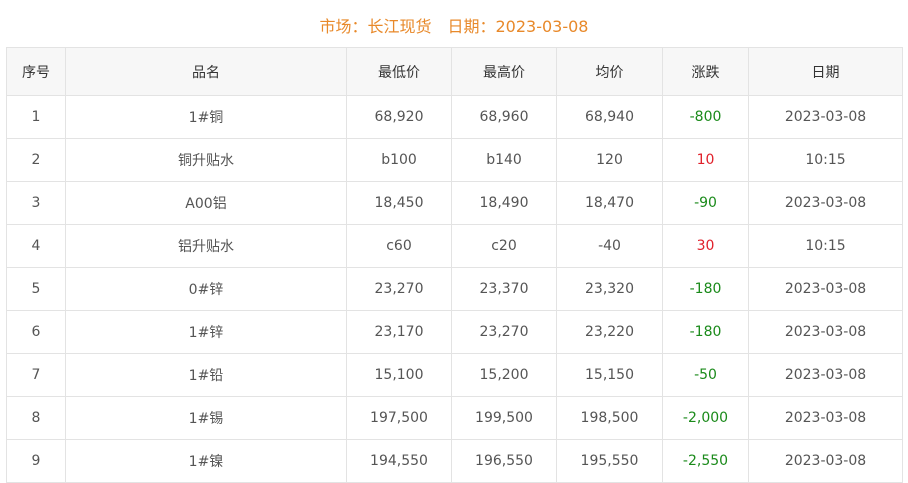 This screenshot has width=908, height=483. What do you see at coordinates (504, 160) in the screenshot?
I see `cell-high: b140` at bounding box center [504, 160].